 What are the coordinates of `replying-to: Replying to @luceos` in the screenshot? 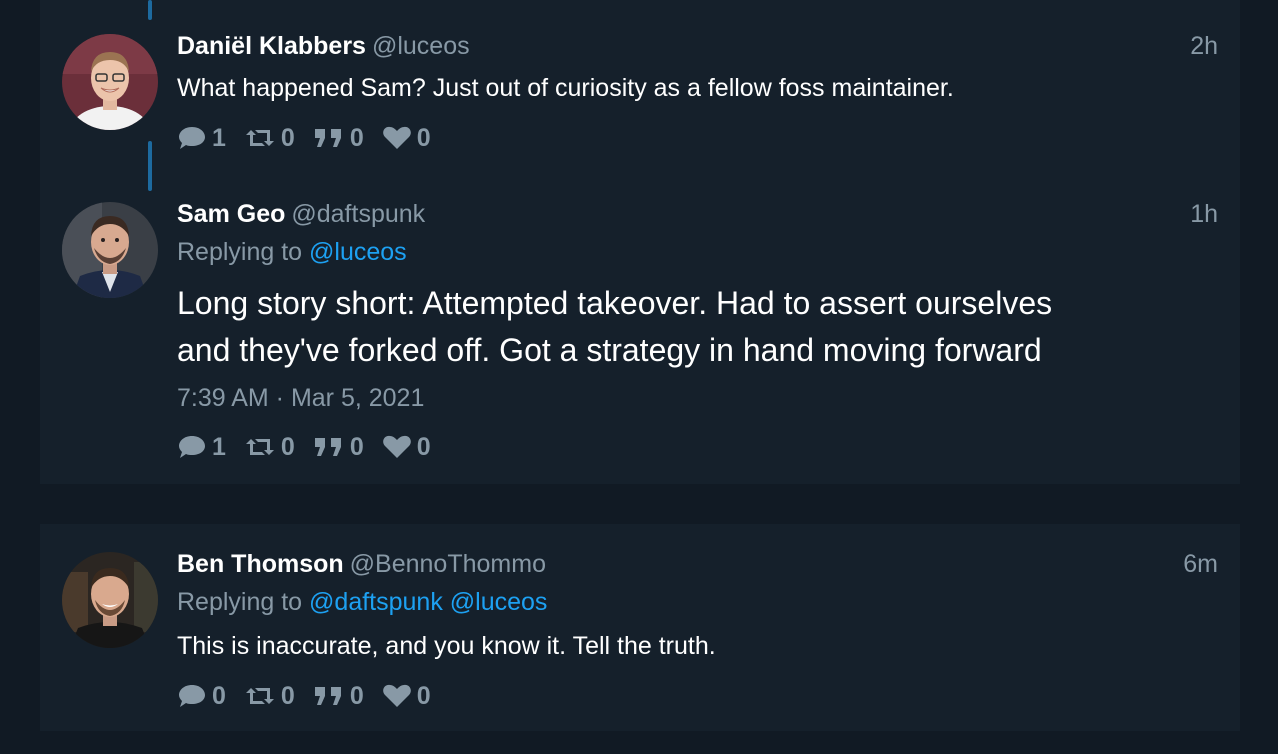 It's located at (292, 252).